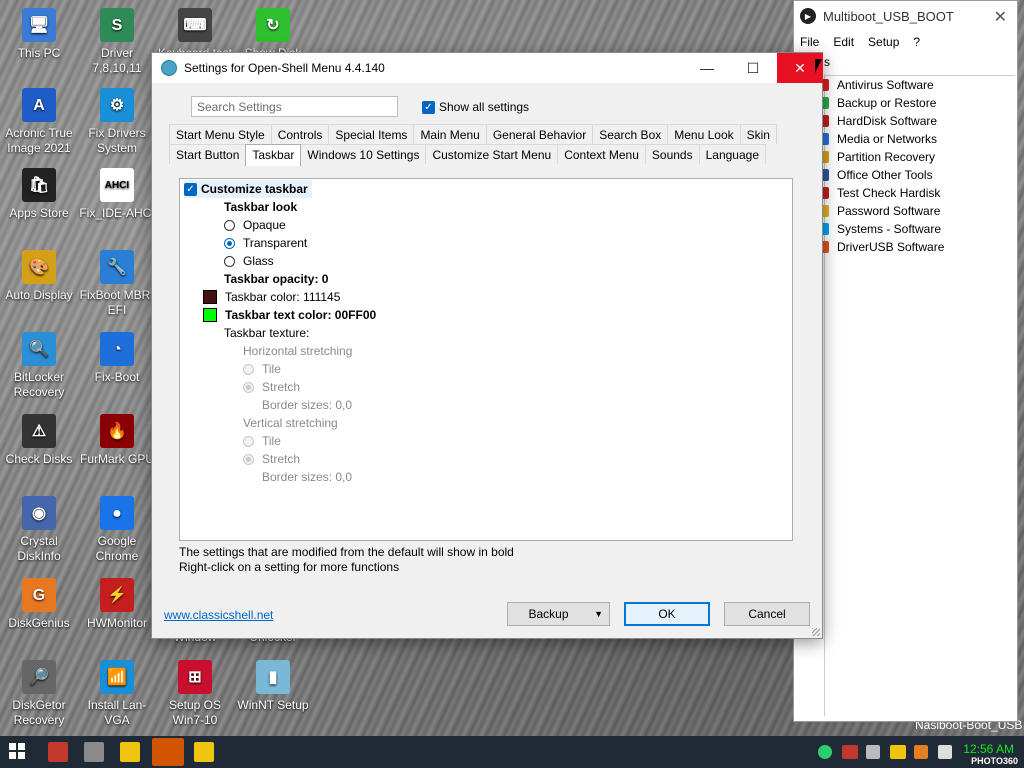 The height and width of the screenshot is (768, 1024). Describe the element at coordinates (945, 752) in the screenshot. I see `volume-muted-icon` at that location.